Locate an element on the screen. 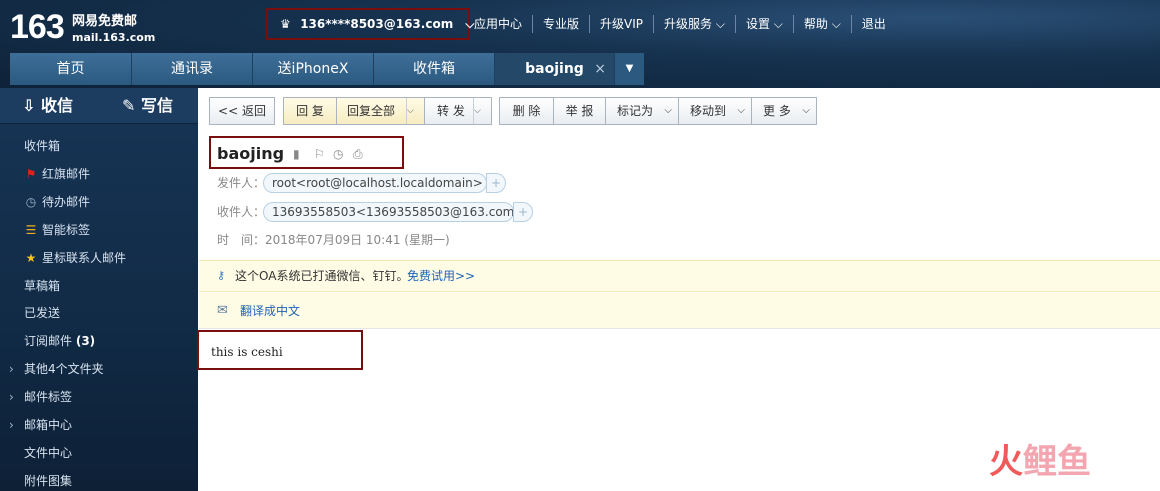 This screenshot has width=1160, height=491. tab-baojing: baojing × is located at coordinates (555, 69).